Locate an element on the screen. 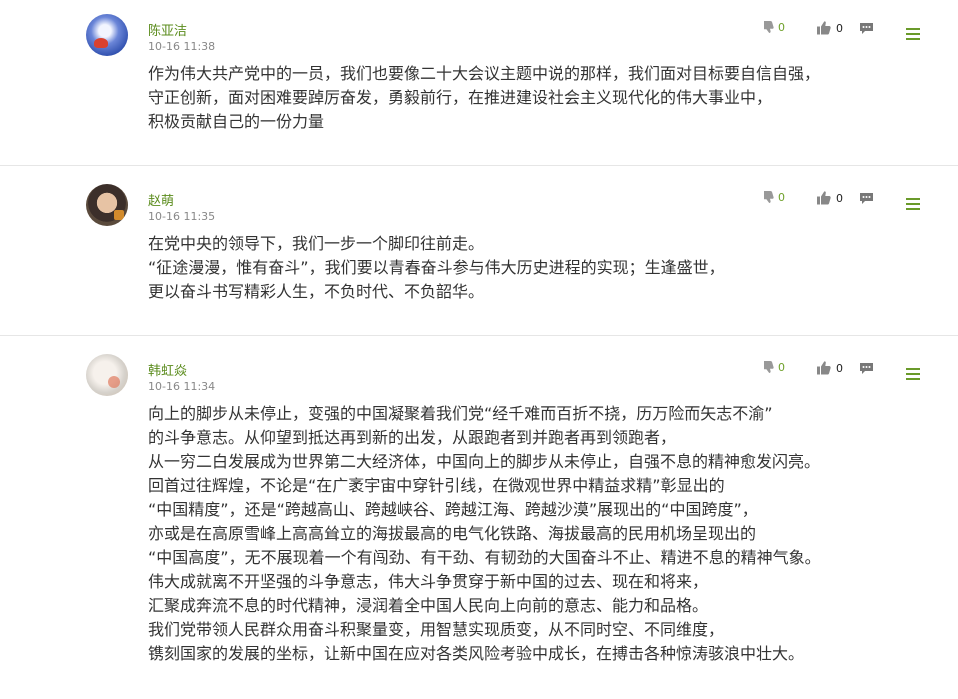 This screenshot has width=958, height=699. comment-username: 韩虹焱 is located at coordinates (167, 369).